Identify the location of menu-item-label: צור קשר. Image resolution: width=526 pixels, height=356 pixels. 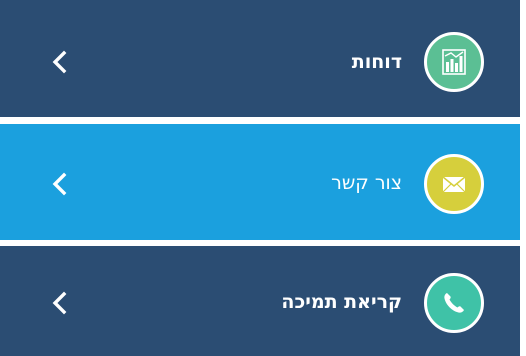
(366, 183).